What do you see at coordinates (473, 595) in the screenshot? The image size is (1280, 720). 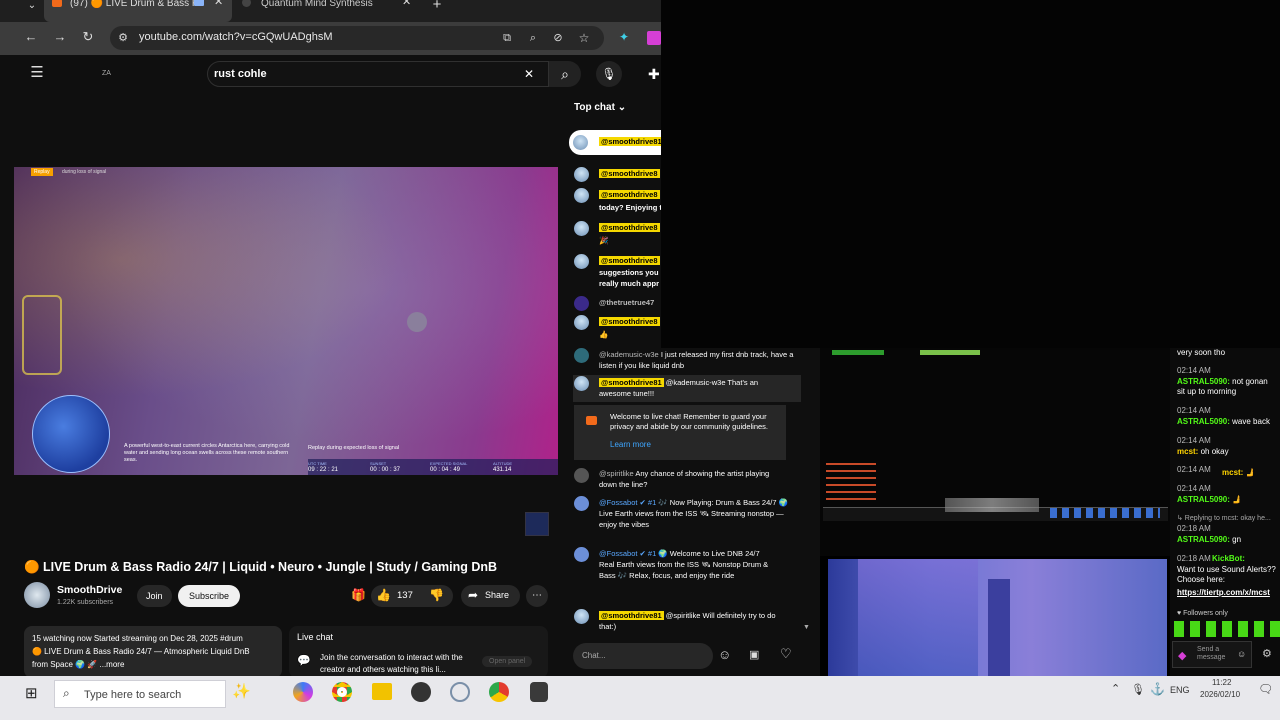 I see `share-icon: ➦` at bounding box center [473, 595].